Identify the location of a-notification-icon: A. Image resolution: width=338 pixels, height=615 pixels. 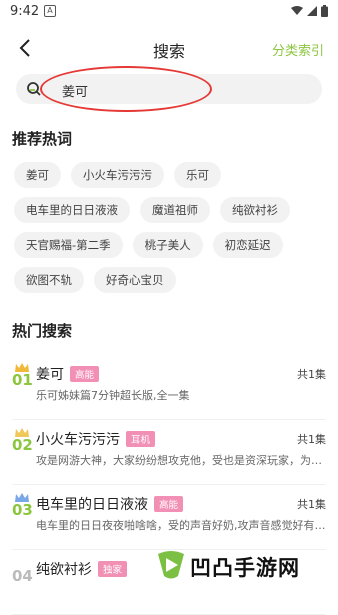
(50, 11).